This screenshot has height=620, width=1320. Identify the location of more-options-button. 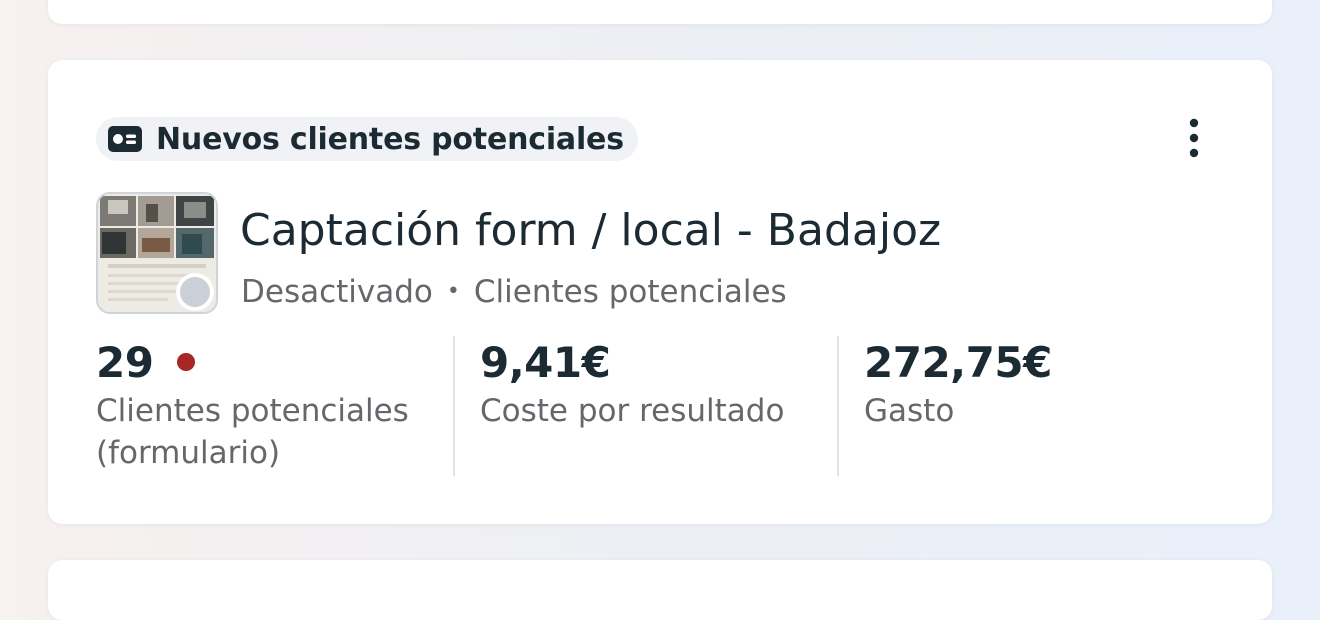
(1194, 138).